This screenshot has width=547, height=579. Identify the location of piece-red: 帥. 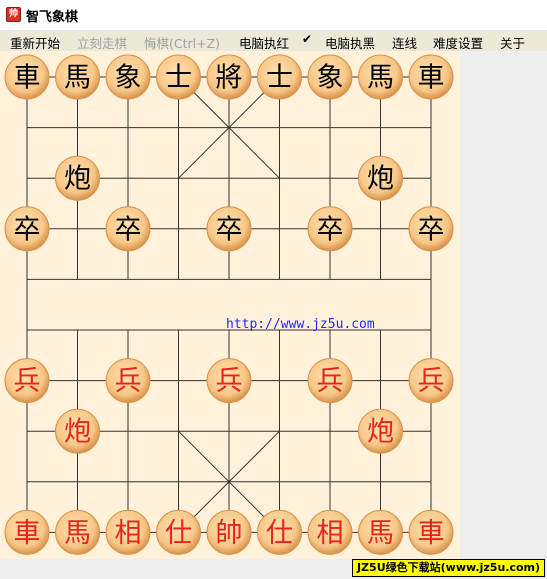
(229, 532).